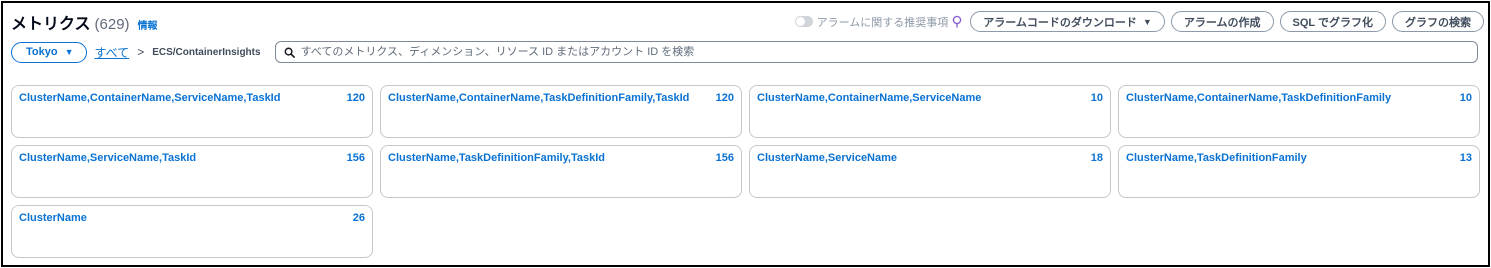 The height and width of the screenshot is (268, 1491). What do you see at coordinates (192, 171) in the screenshot?
I see `dimension-card: ClusterName,ServiceName,TaskId 156` at bounding box center [192, 171].